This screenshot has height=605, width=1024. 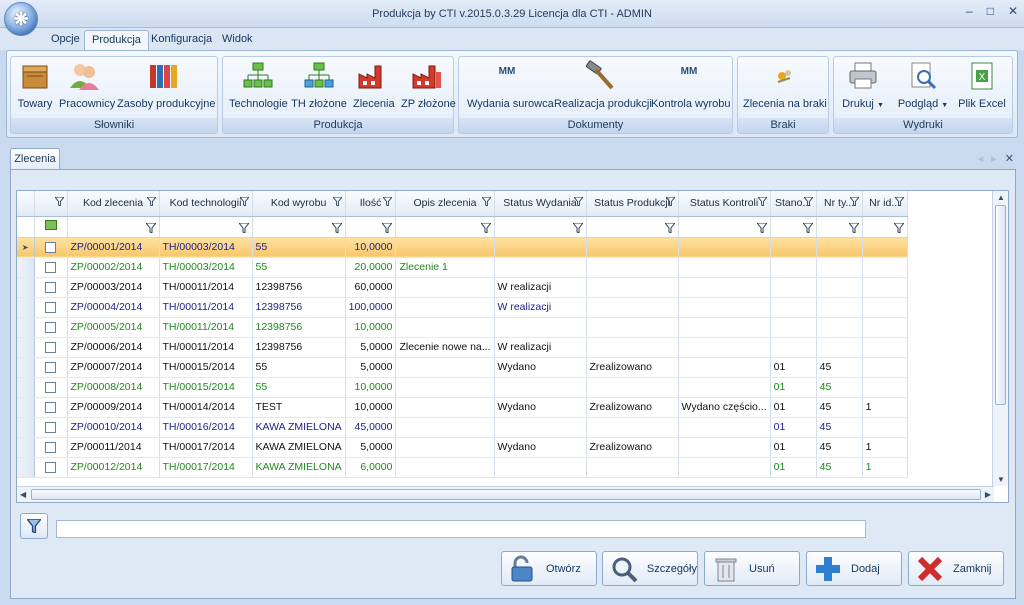 What do you see at coordinates (35, 88) in the screenshot?
I see `towary-button: Towary` at bounding box center [35, 88].